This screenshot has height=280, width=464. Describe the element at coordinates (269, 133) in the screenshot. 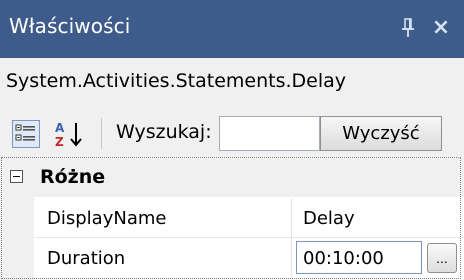

I see `search-input` at that location.